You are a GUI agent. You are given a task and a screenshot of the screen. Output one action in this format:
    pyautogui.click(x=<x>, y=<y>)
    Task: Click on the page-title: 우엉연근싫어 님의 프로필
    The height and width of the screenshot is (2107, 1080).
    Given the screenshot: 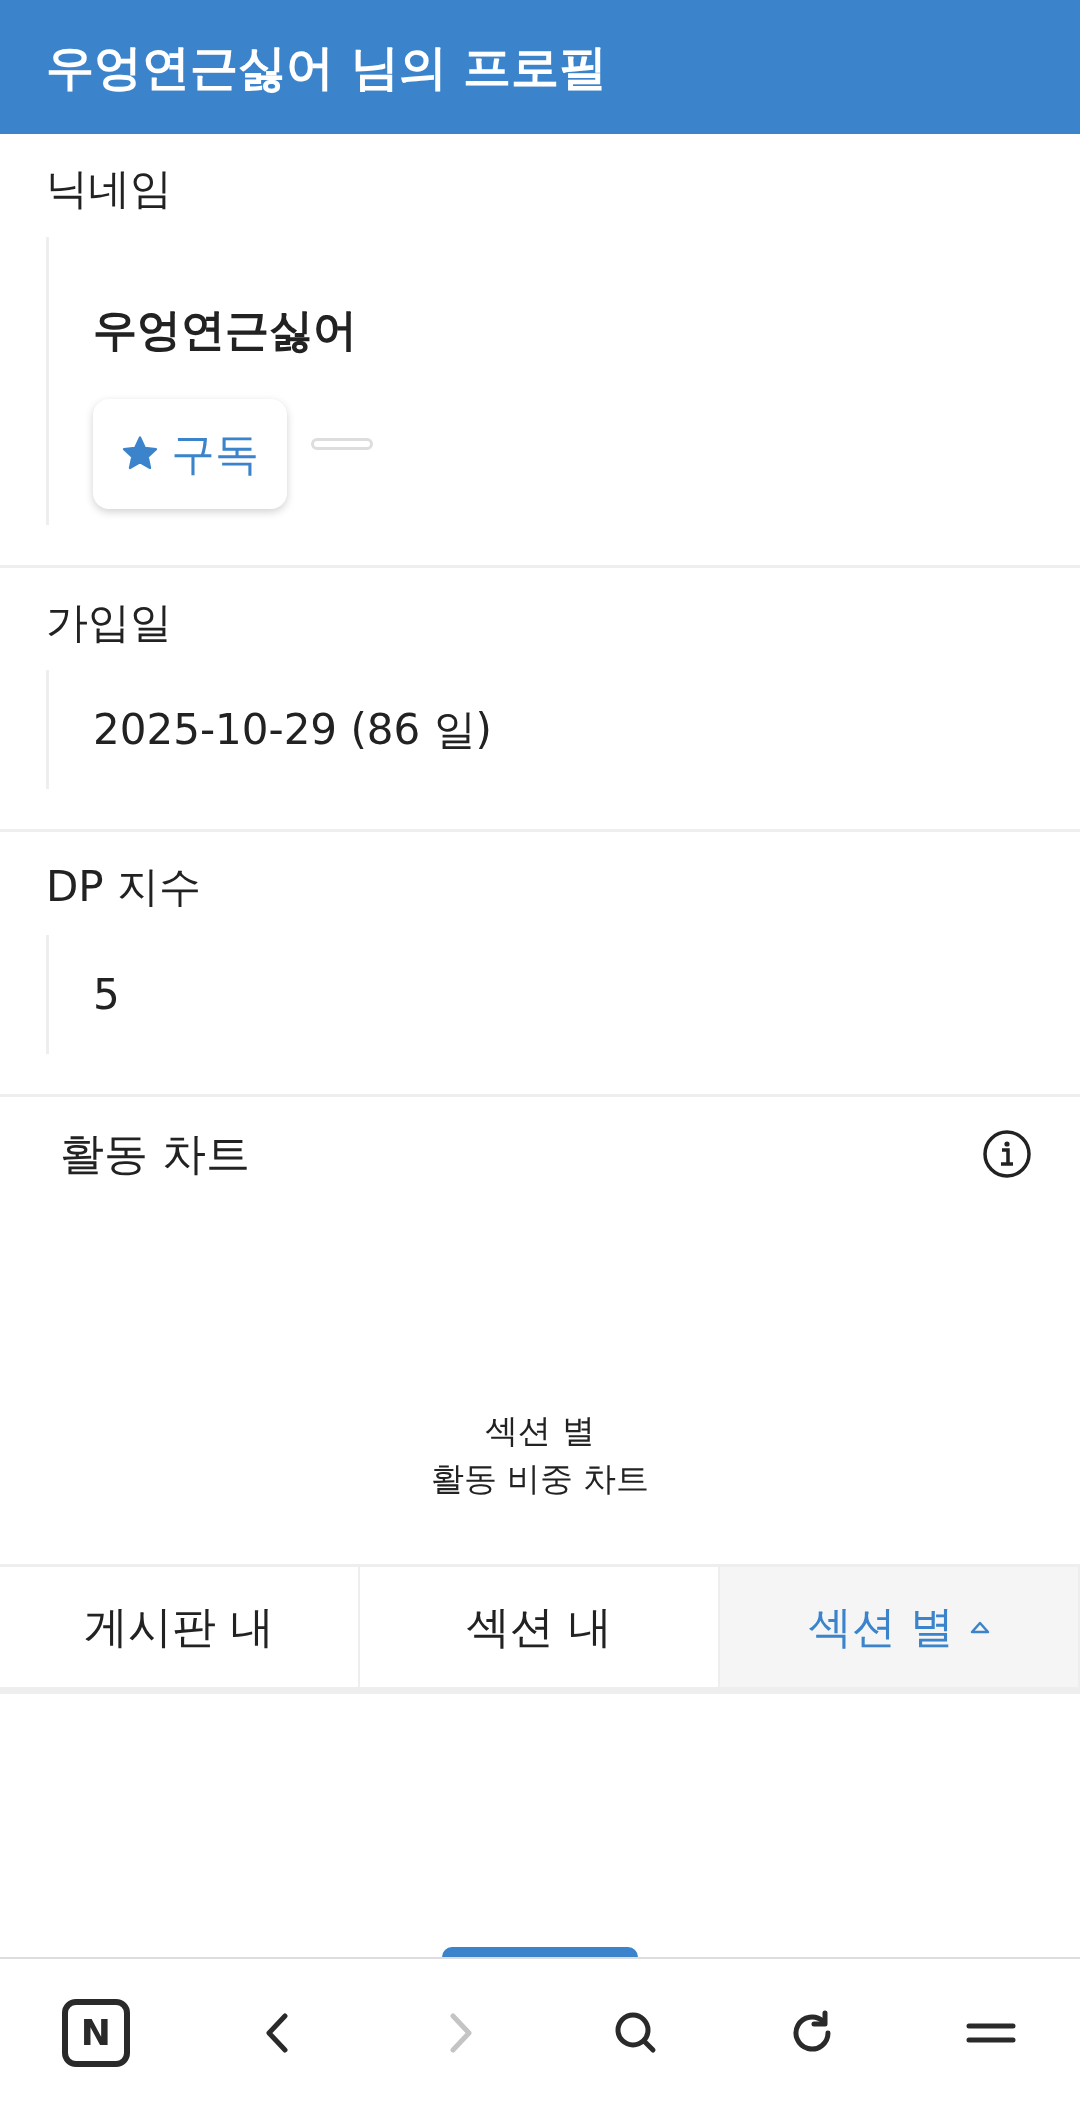 What is the action you would take?
    pyautogui.click(x=327, y=67)
    